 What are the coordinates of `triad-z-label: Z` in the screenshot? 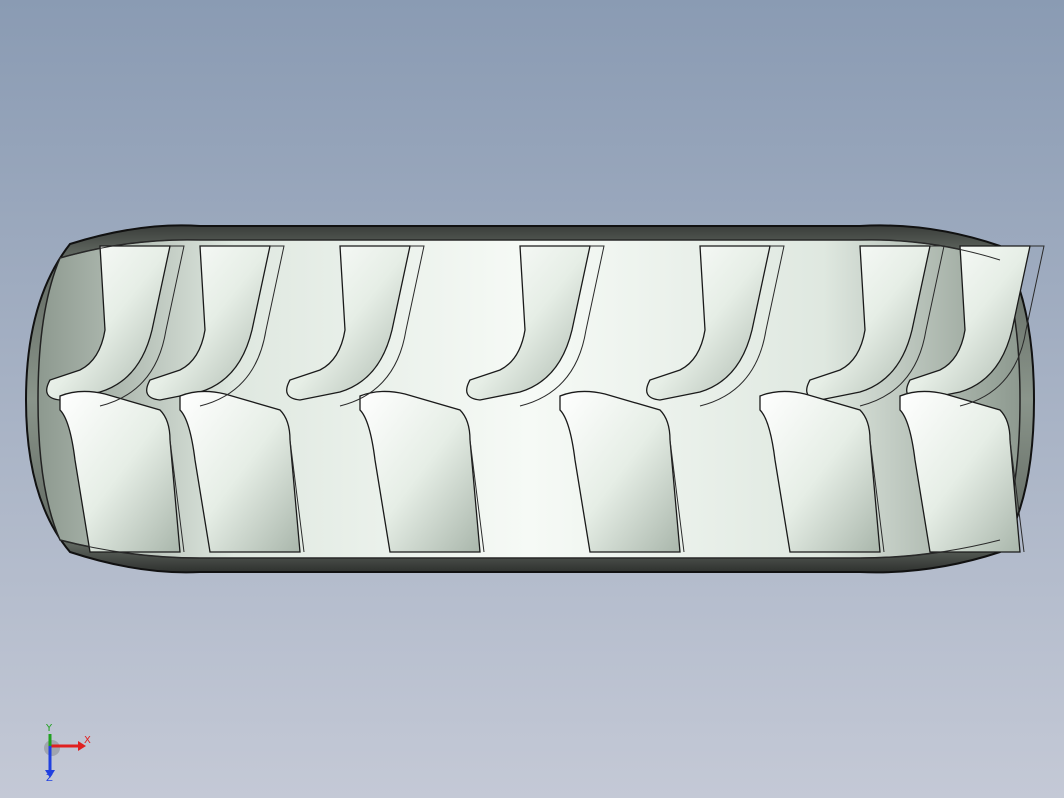 It's located at (49, 778).